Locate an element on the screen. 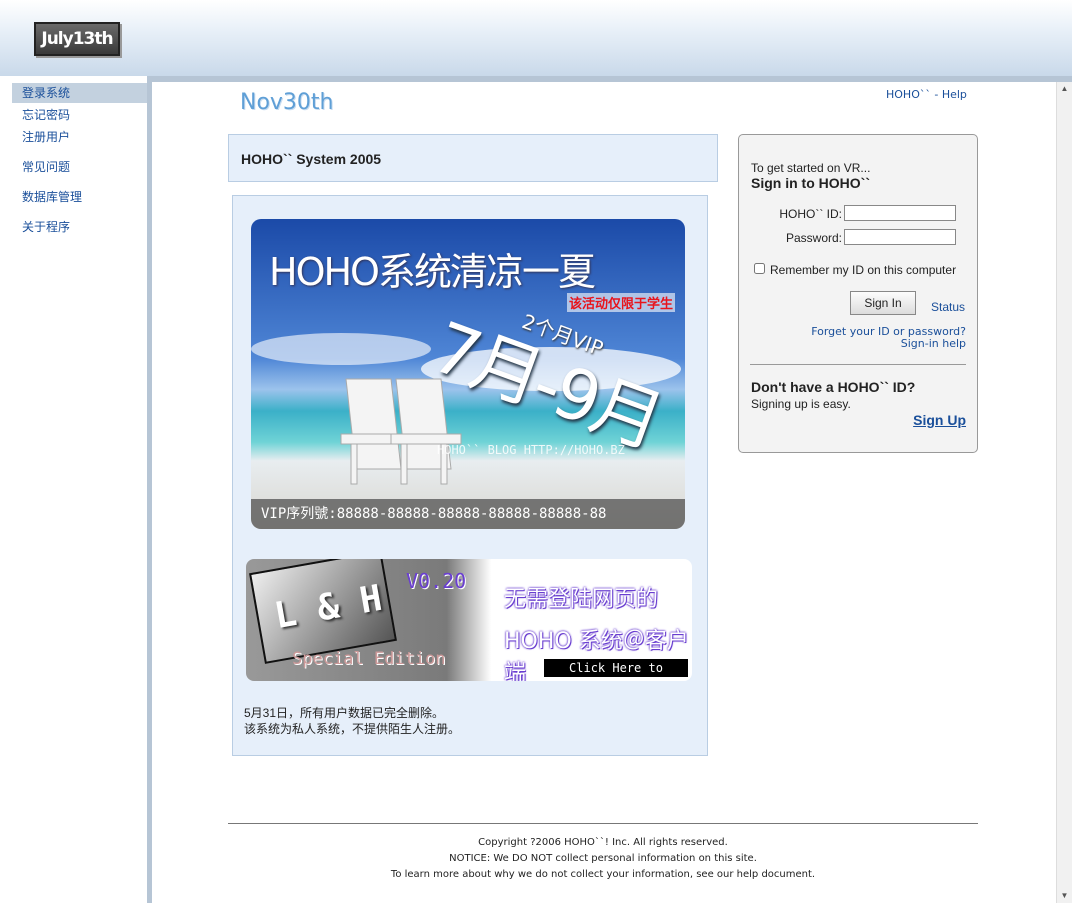 Image resolution: width=1072 pixels, height=903 pixels. banner-line-1: 无需登陆网页的 is located at coordinates (581, 599).